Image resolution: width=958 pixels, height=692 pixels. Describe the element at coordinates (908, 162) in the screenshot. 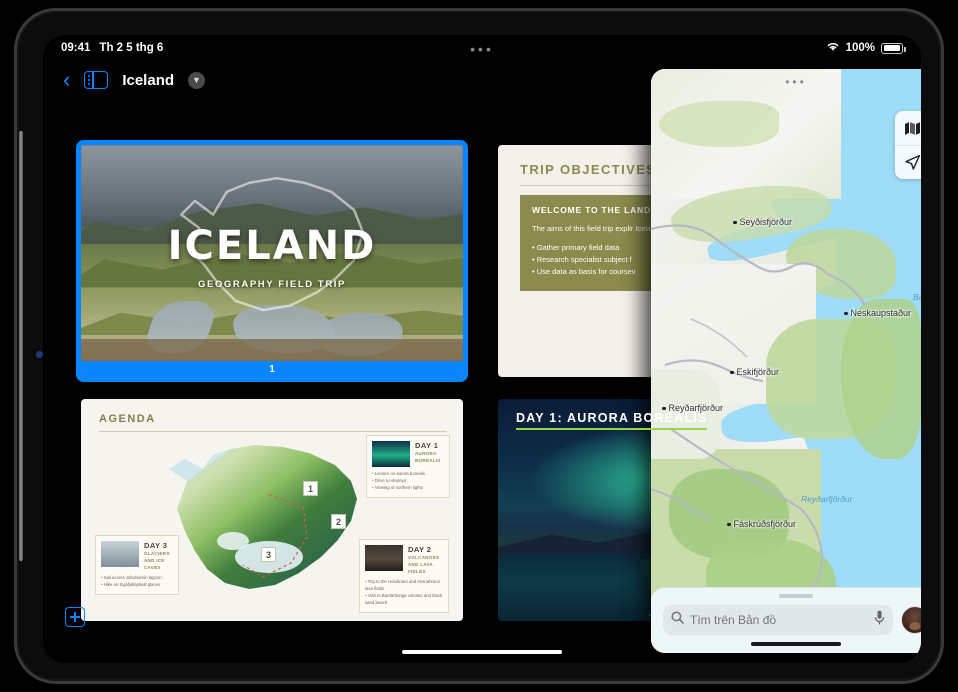

I see `location-arrow-icon` at that location.